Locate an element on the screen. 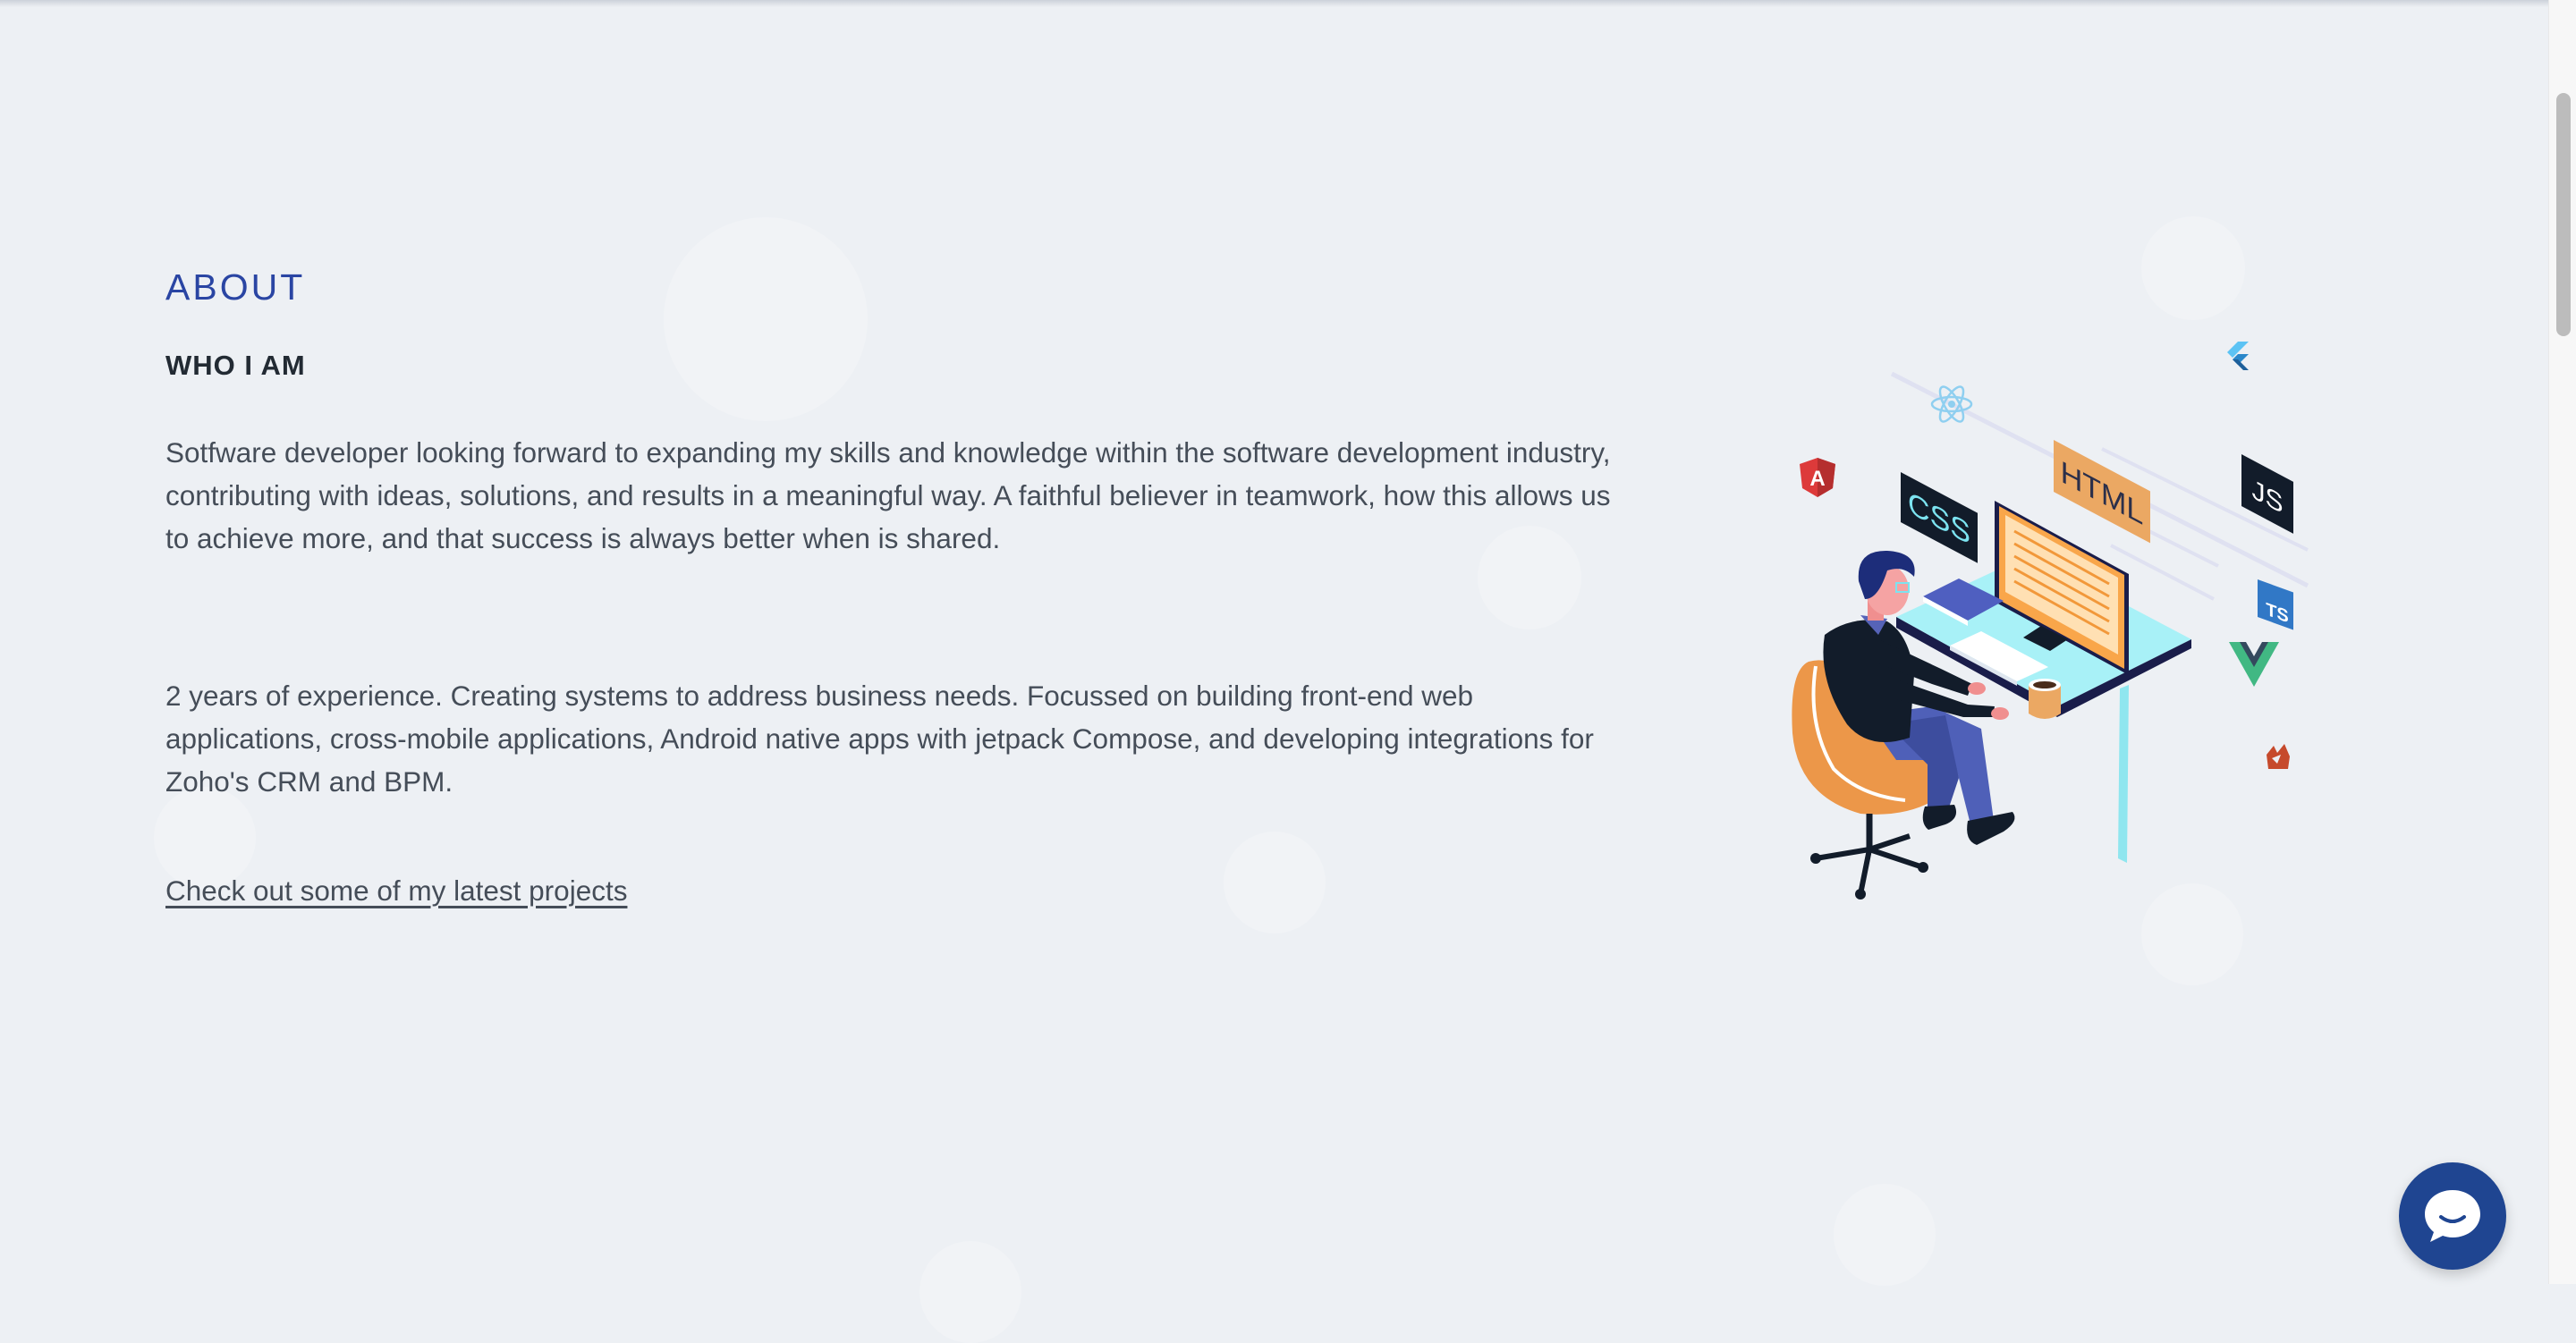 The height and width of the screenshot is (1343, 2576). chat-button is located at coordinates (2452, 1216).